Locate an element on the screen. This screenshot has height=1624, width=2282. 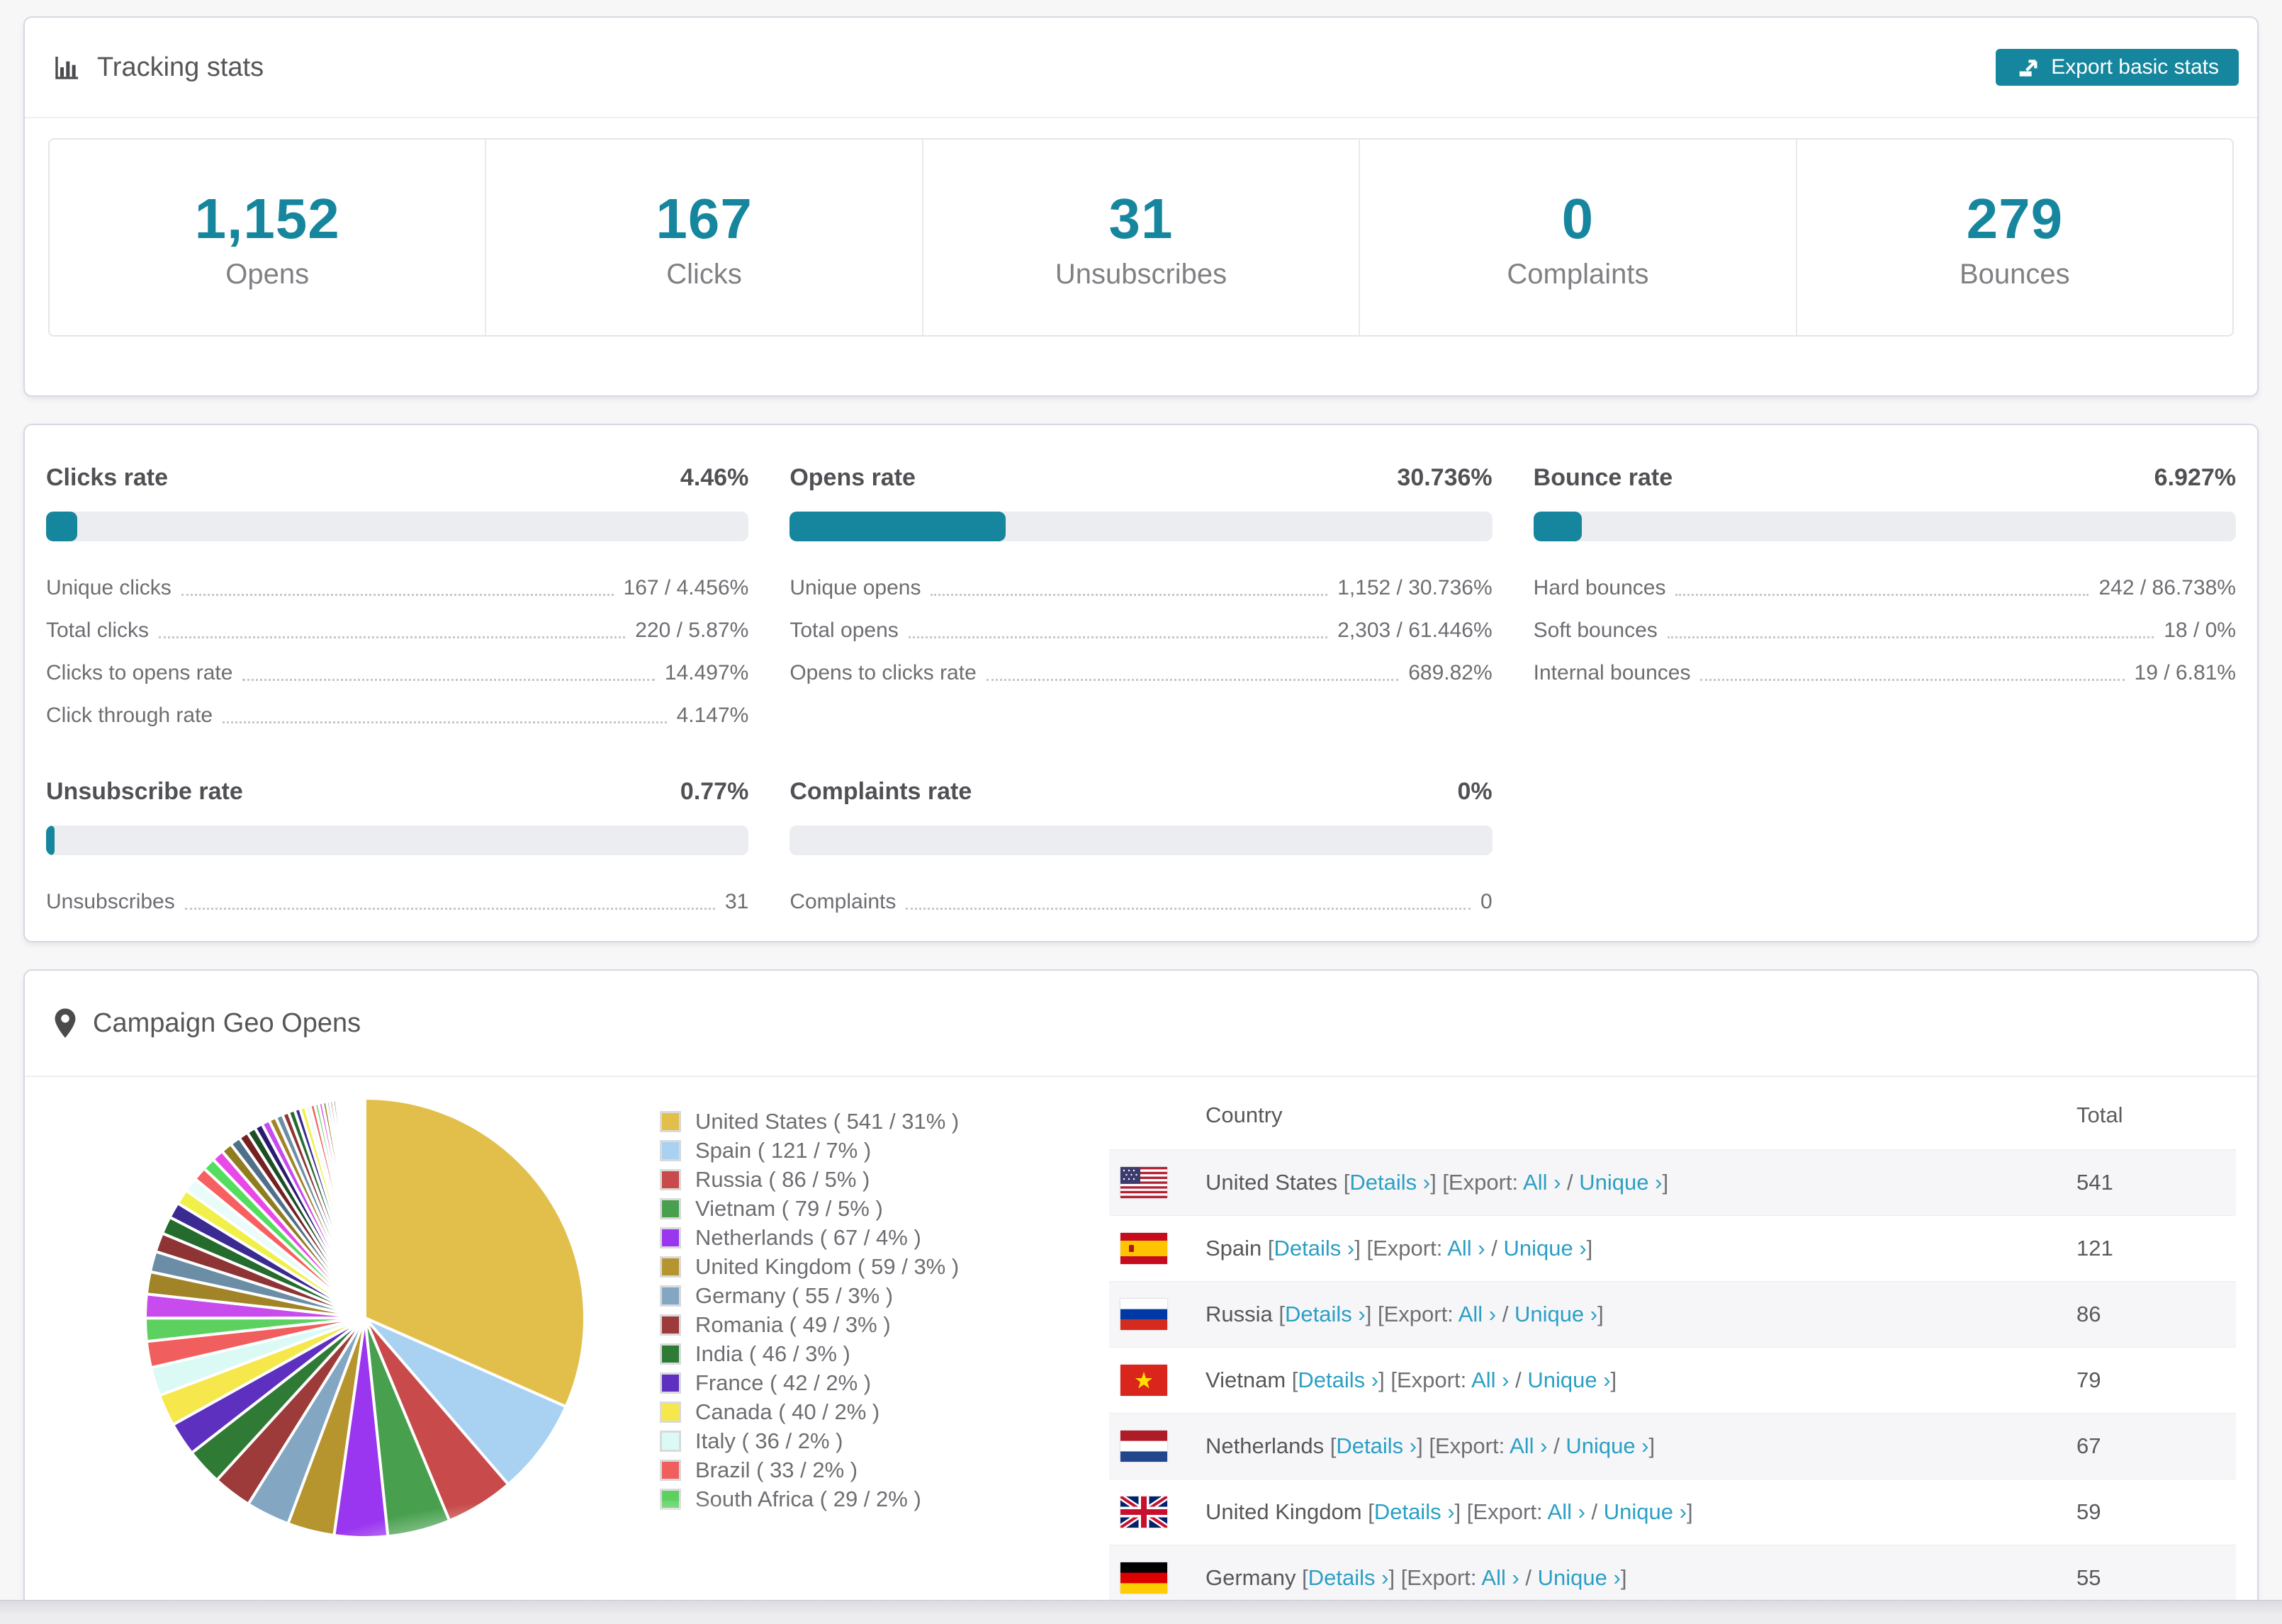
pie-svg is located at coordinates (365, 1318).